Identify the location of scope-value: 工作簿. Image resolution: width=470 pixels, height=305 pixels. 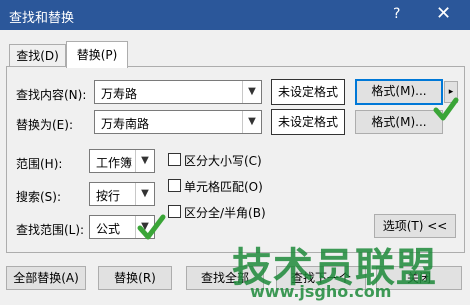
(114, 163).